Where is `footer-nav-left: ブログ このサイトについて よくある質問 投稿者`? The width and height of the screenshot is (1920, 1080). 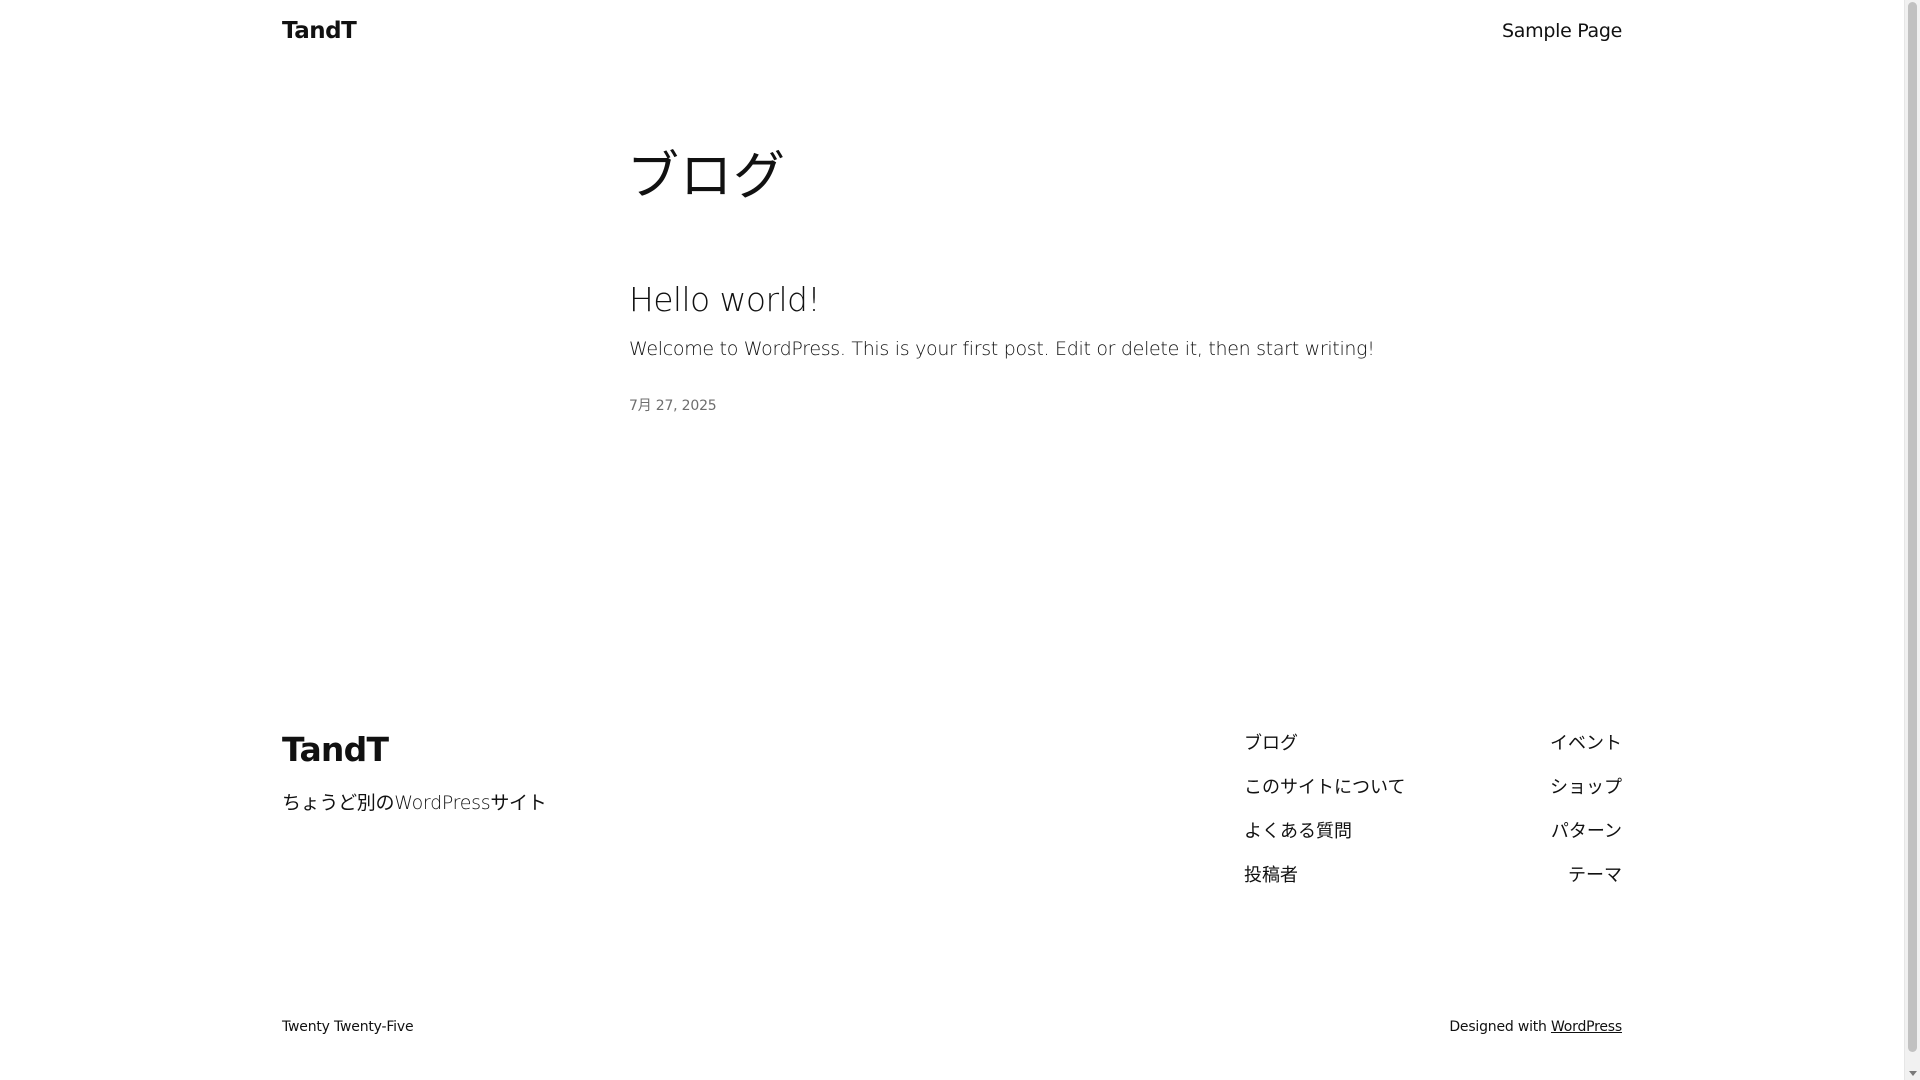
footer-nav-left: ブログ このサイトについて よくある質問 投稿者 is located at coordinates (1324, 820).